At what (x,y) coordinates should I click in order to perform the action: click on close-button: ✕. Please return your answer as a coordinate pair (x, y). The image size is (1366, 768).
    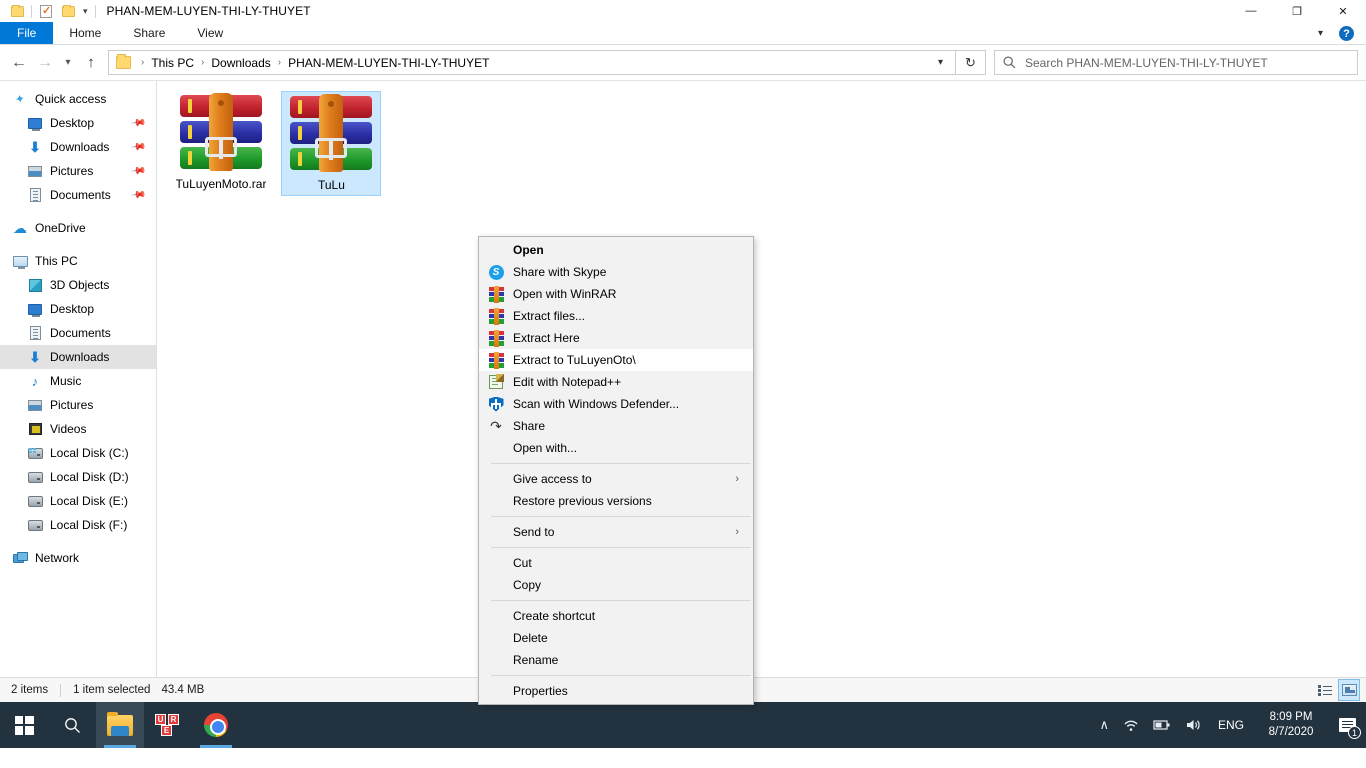
    Looking at the image, I should click on (1343, 11).